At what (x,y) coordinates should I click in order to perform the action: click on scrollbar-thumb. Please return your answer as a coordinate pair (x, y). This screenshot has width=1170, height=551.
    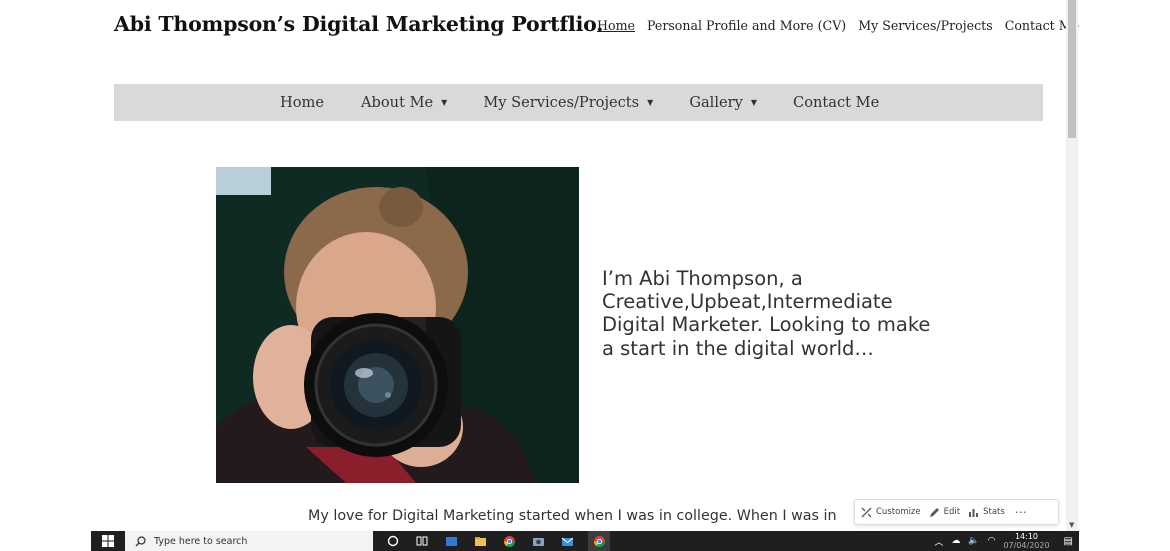
    Looking at the image, I should click on (1072, 69).